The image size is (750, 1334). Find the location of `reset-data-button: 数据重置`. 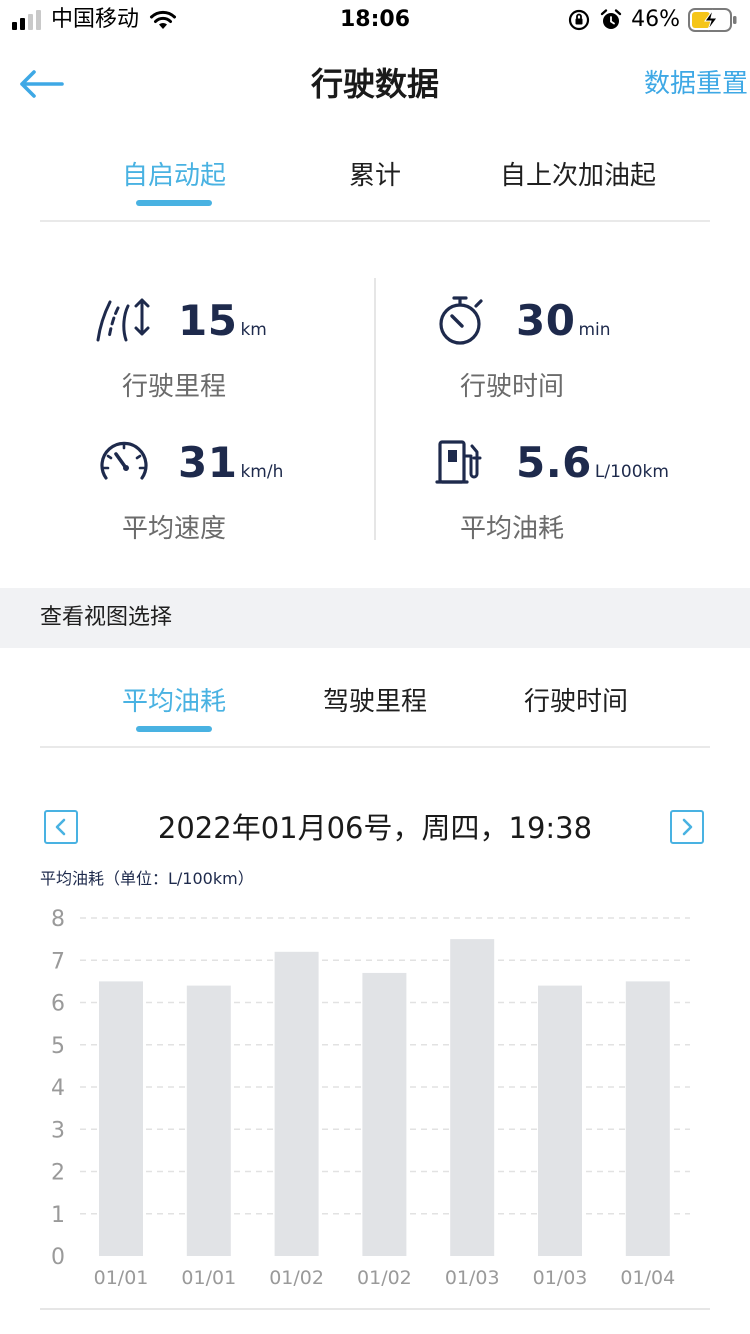

reset-data-button: 数据重置 is located at coordinates (697, 84).